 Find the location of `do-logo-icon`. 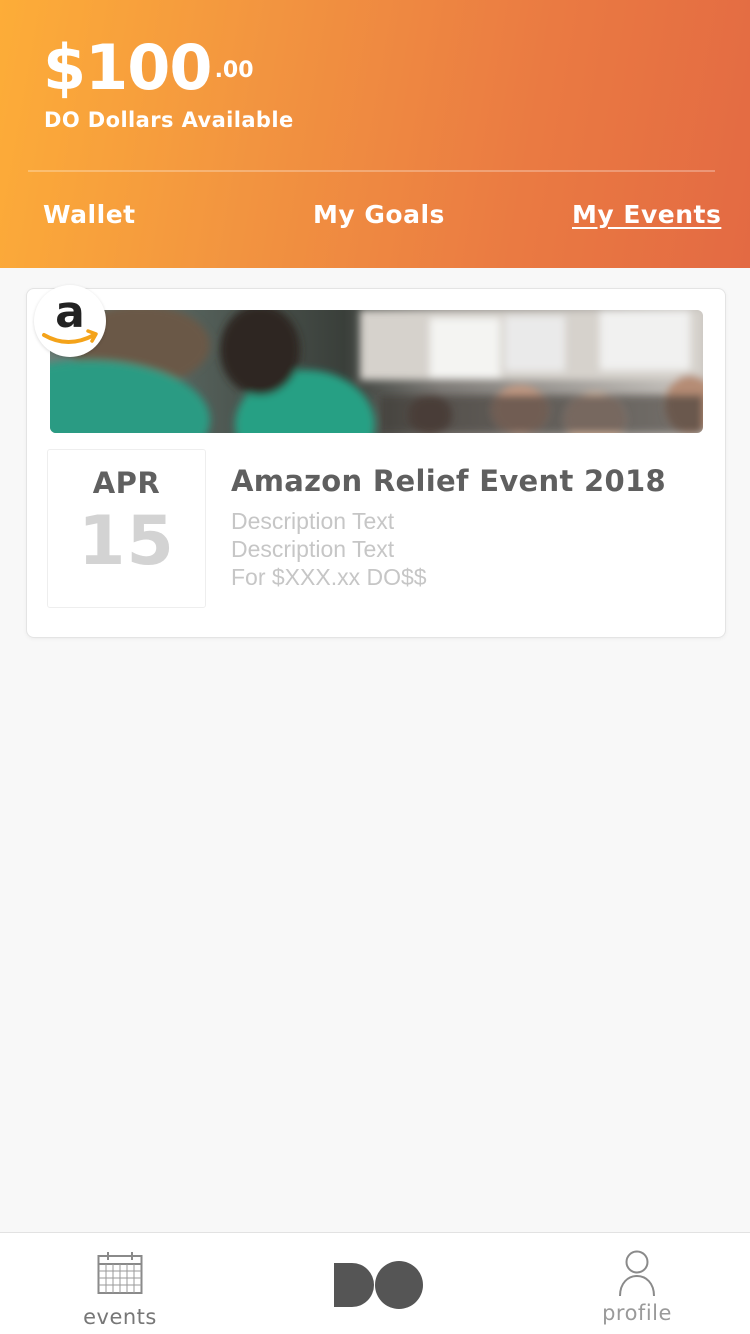

do-logo-icon is located at coordinates (378, 1287).